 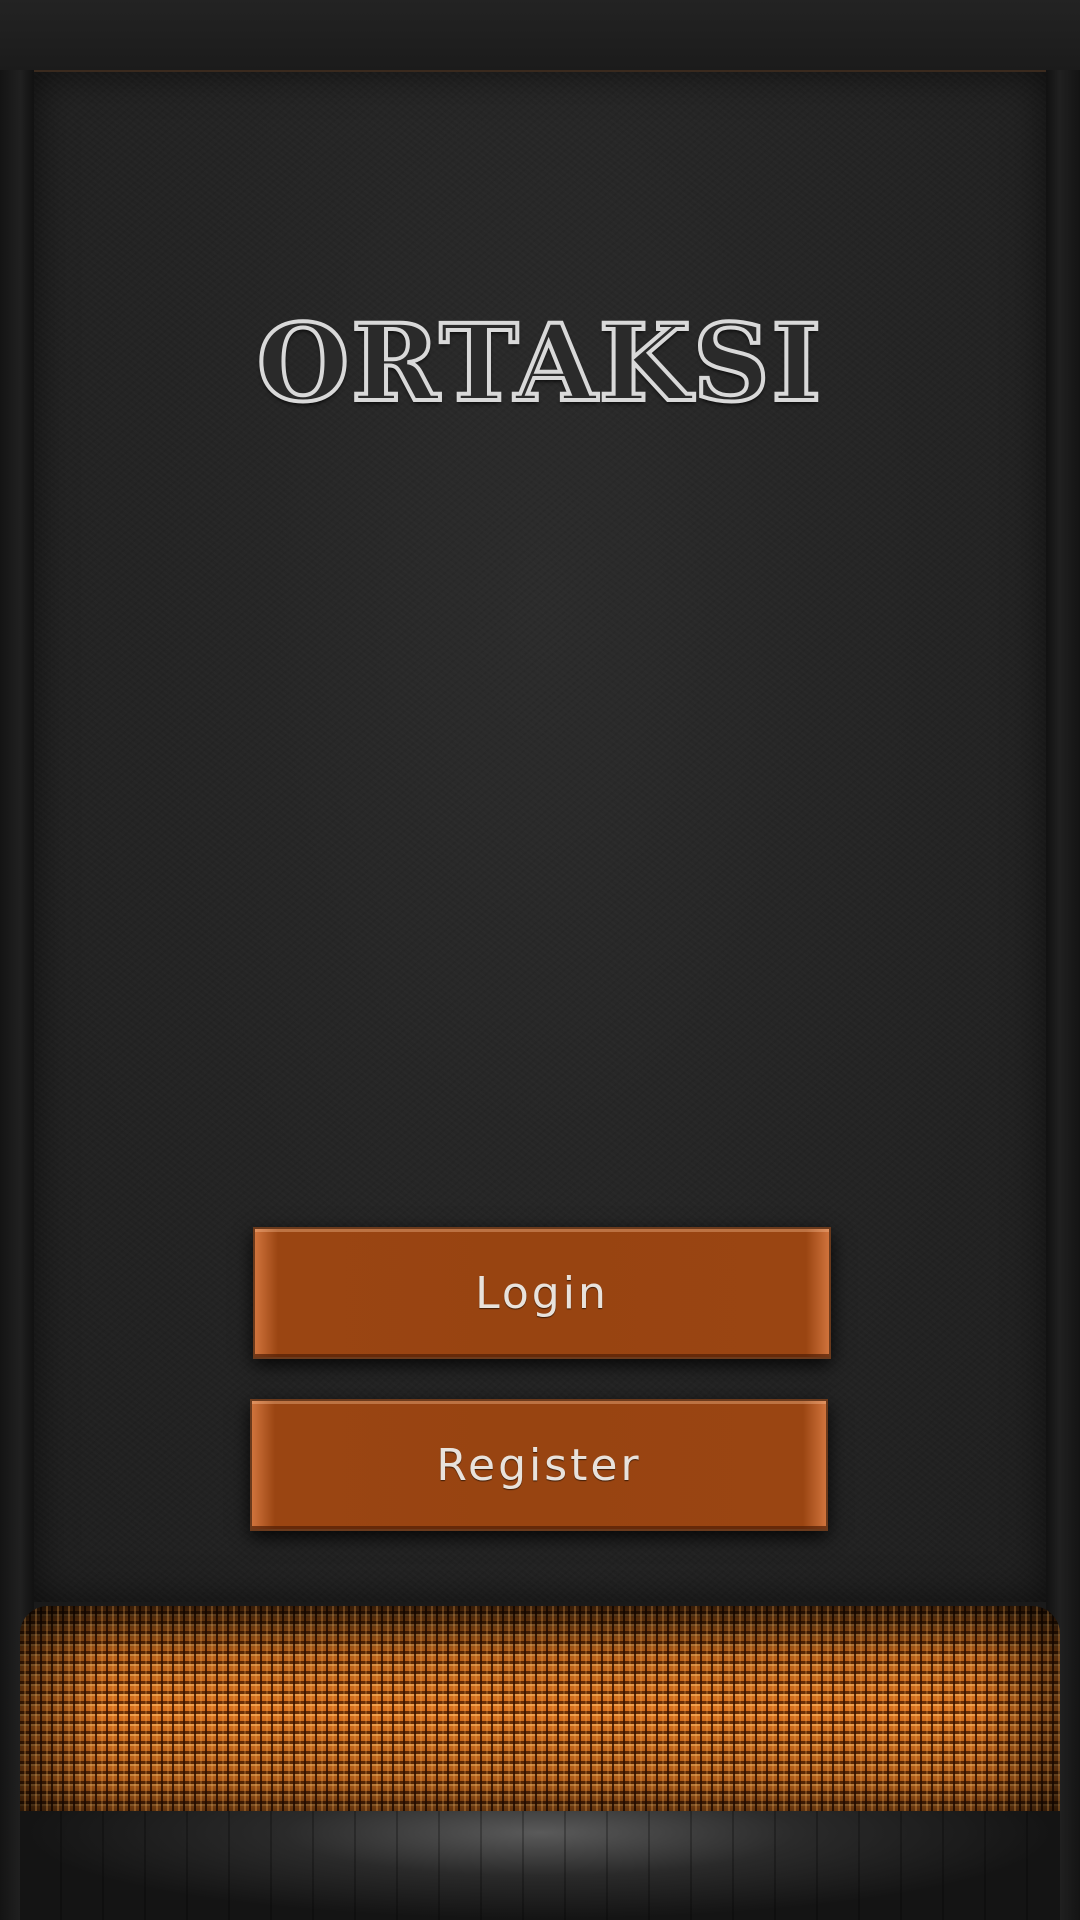 I want to click on speaker-grille, so click(x=540, y=1708).